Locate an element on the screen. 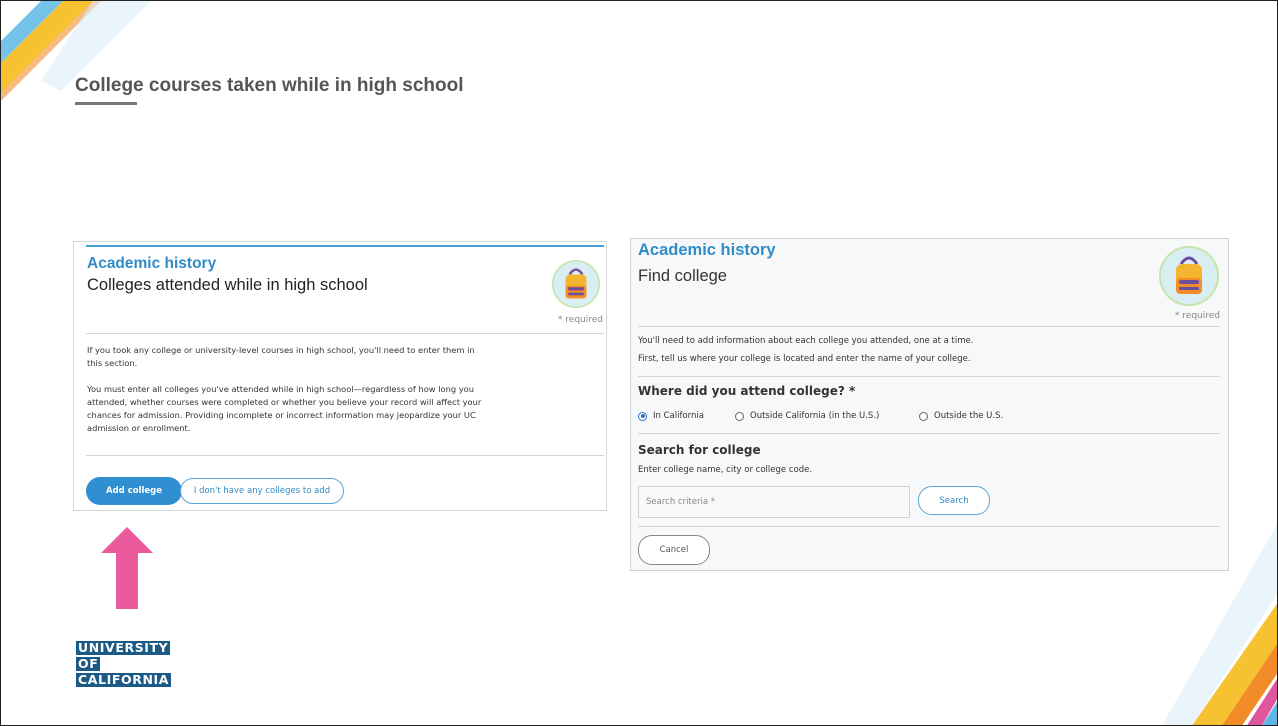  panel-top-rule is located at coordinates (345, 246).